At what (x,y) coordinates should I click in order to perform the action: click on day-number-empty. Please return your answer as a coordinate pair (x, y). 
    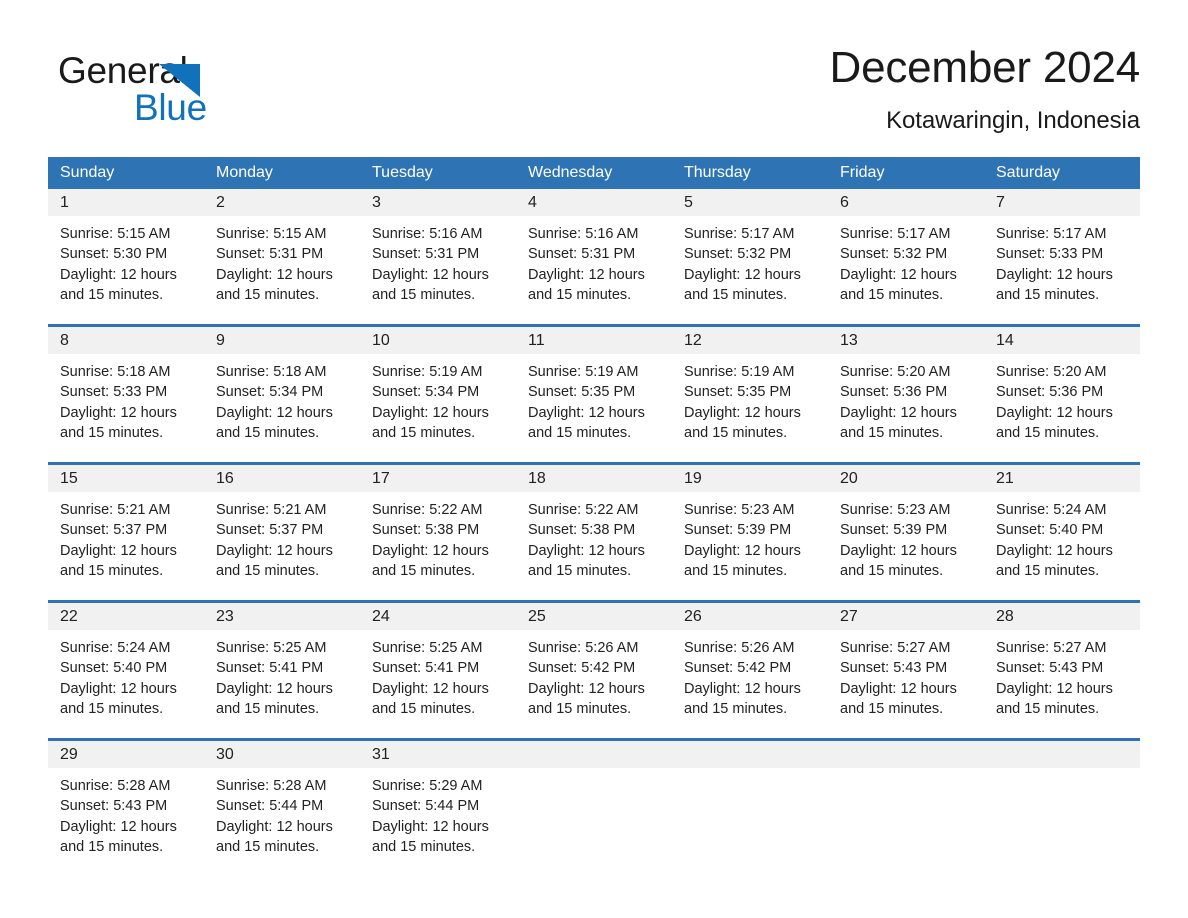
    Looking at the image, I should click on (750, 754).